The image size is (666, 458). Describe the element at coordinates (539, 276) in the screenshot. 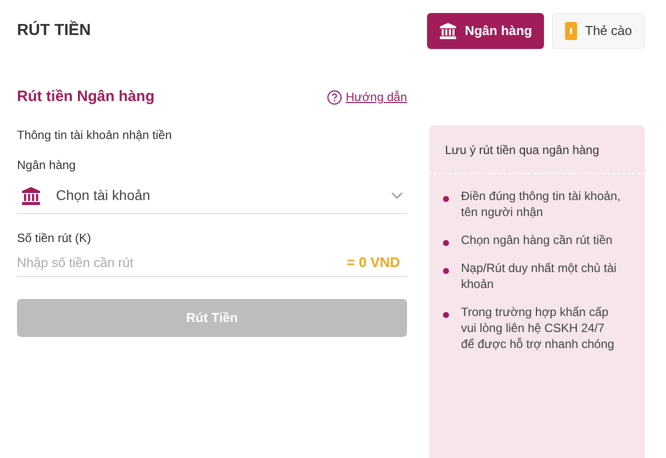

I see `note-item: Nạp/Rút duy nhất một chủ tài khoản` at that location.